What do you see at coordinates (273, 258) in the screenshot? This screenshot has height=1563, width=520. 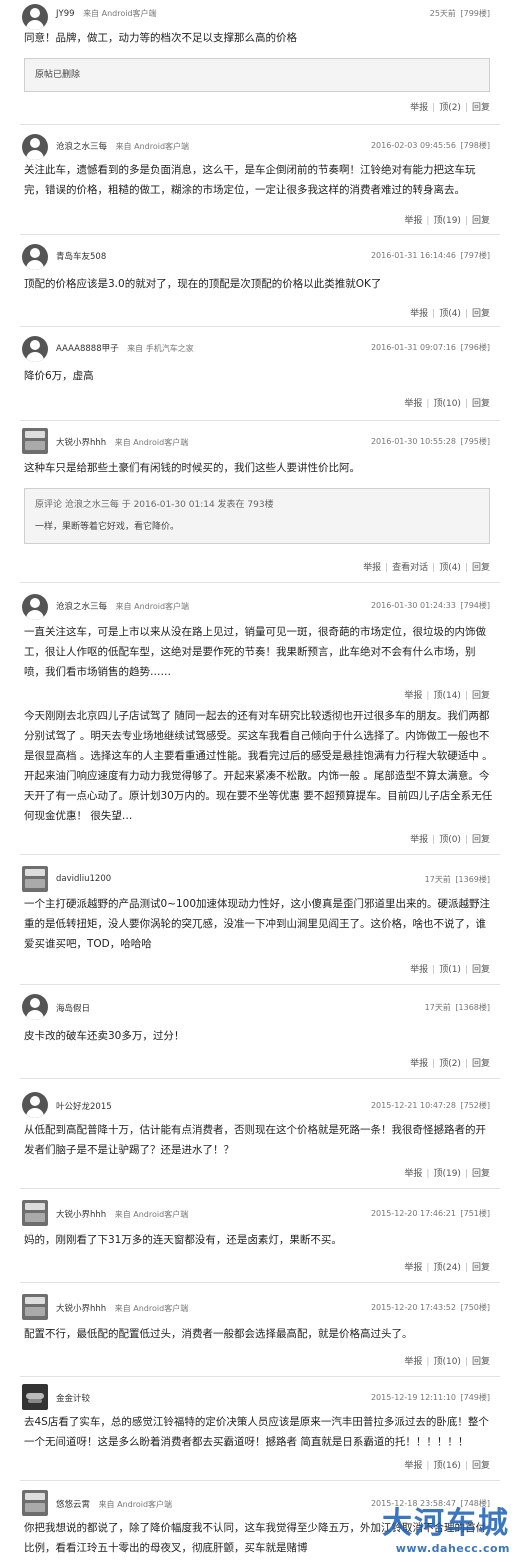 I see `comment-meta: 青岛车友508 2016-01-31 16:14:46 [797楼]` at bounding box center [273, 258].